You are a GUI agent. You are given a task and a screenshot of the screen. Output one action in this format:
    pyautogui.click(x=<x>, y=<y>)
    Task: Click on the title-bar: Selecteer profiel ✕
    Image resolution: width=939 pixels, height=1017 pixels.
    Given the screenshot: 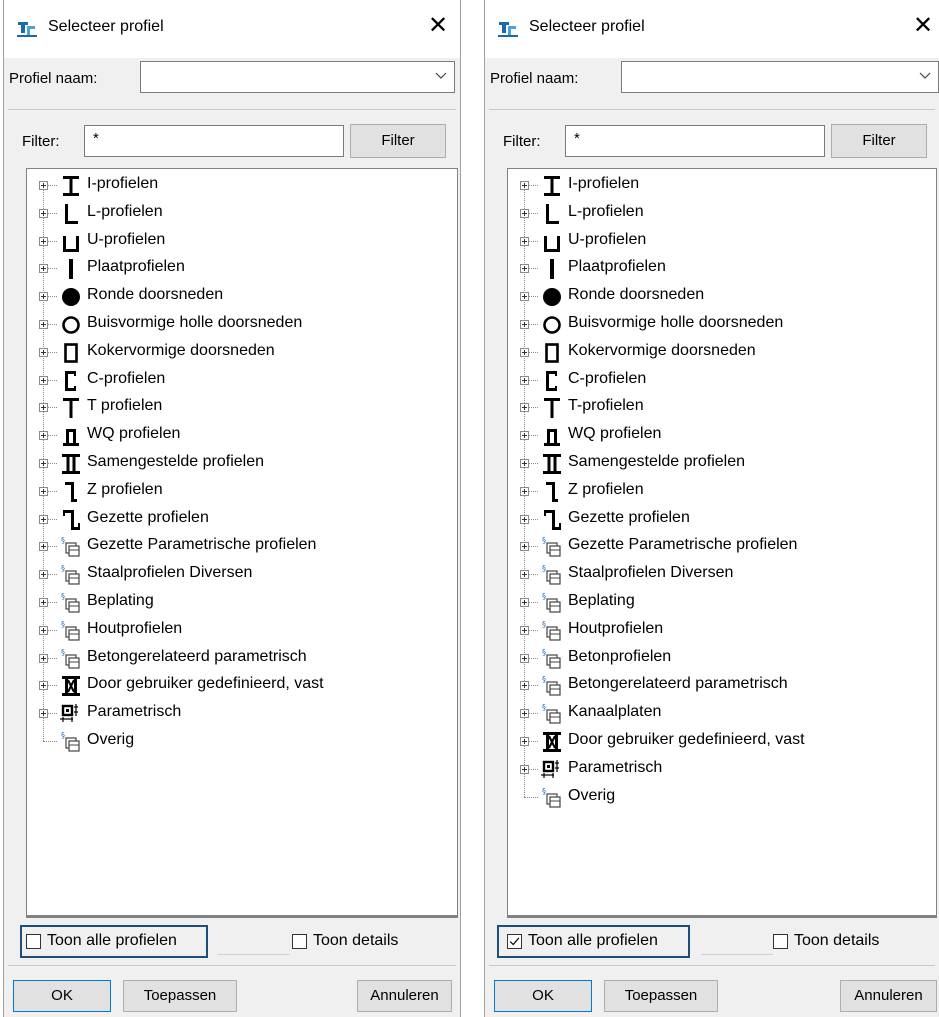 What is the action you would take?
    pyautogui.click(x=712, y=29)
    